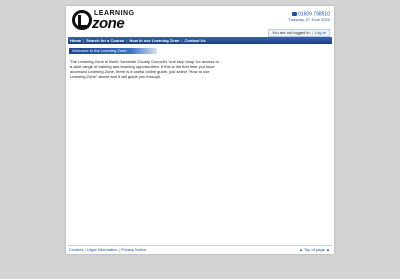 Image resolution: width=400 pixels, height=279 pixels. I want to click on contact-info: 01609 798510 Tuesday, 07 June 2022, so click(309, 17).